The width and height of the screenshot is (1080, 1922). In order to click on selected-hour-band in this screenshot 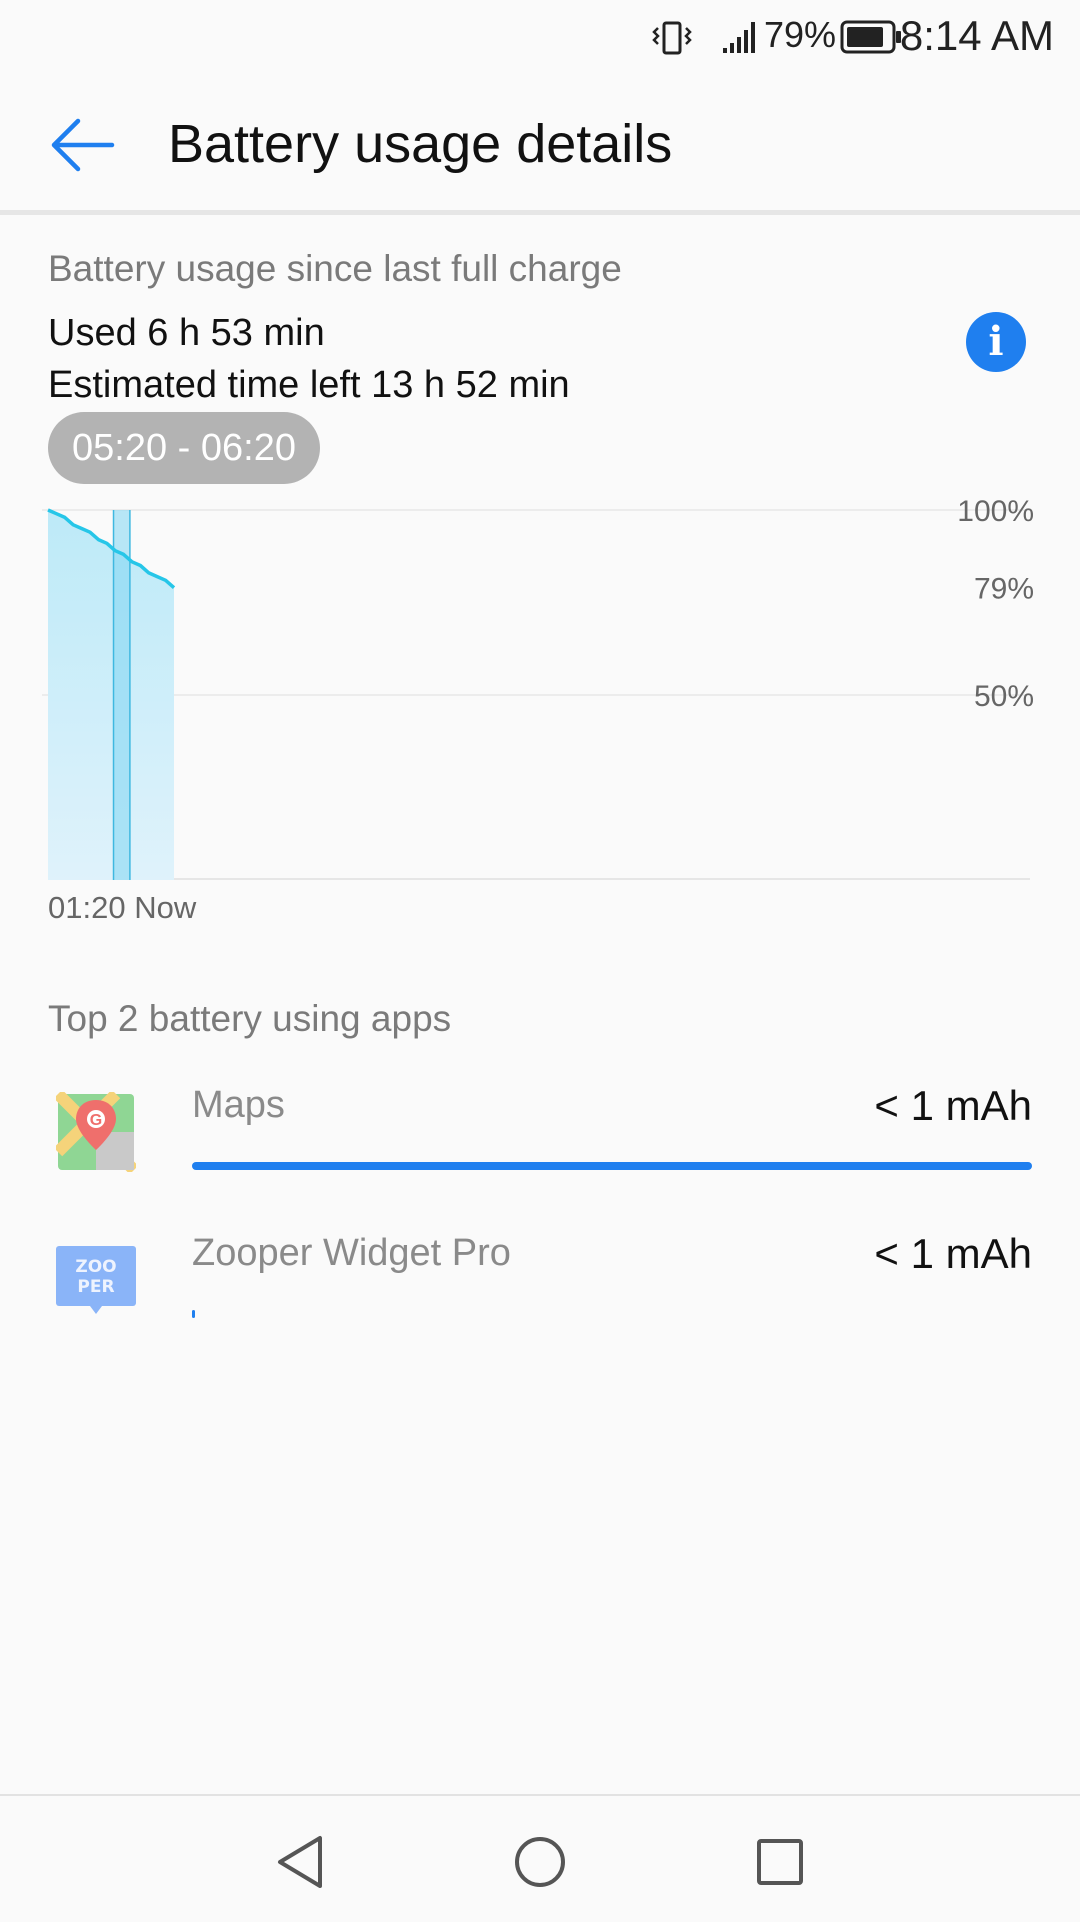, I will do `click(121, 695)`.